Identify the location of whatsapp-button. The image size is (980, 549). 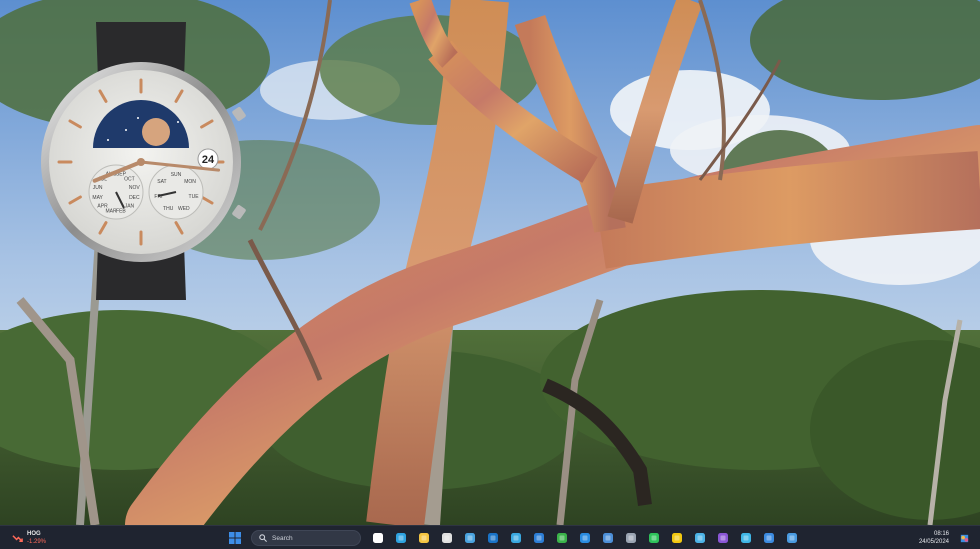
(653, 538).